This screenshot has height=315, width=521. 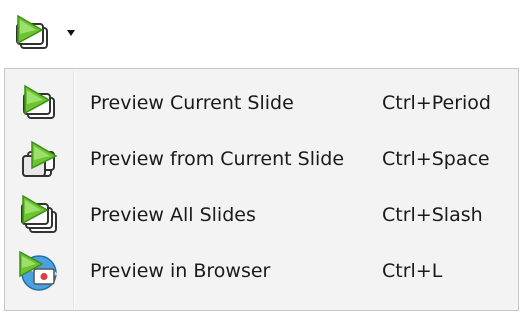 I want to click on menu-item-shortcut: Ctrl+L, so click(x=412, y=271).